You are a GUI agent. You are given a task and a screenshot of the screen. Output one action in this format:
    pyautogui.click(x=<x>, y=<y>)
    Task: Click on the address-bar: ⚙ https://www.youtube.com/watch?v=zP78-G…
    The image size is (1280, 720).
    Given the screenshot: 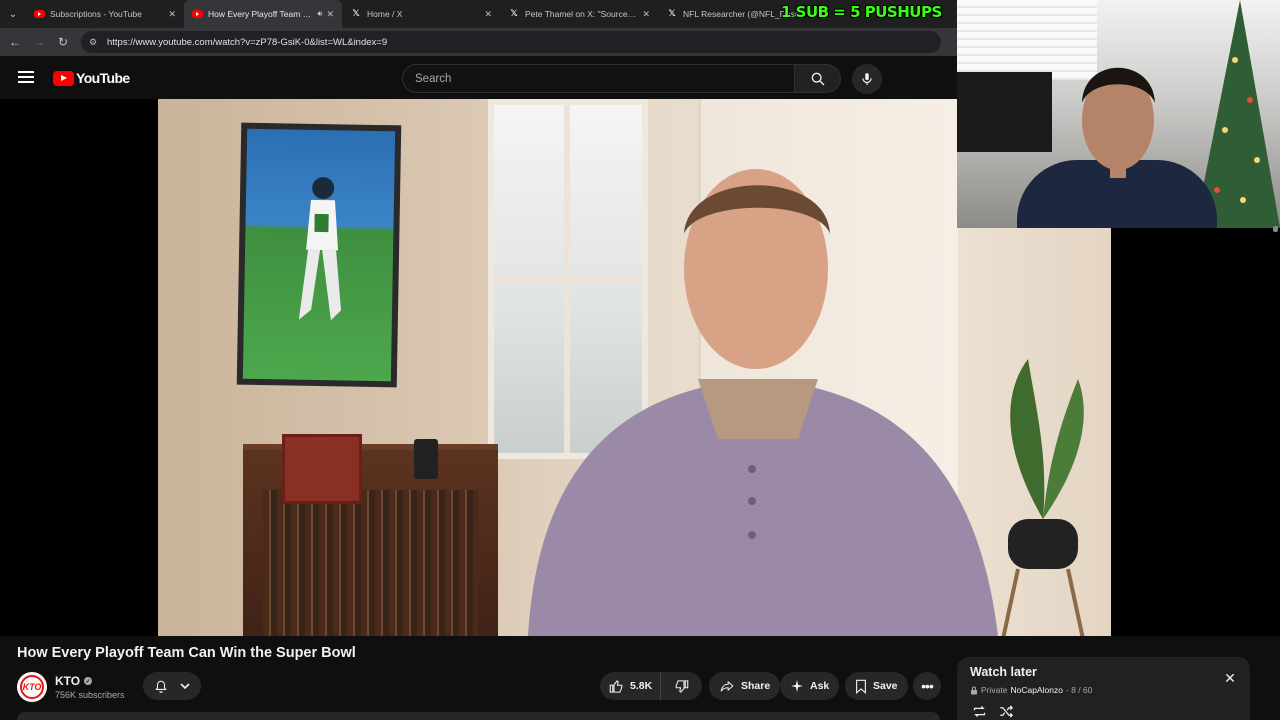 What is the action you would take?
    pyautogui.click(x=511, y=42)
    